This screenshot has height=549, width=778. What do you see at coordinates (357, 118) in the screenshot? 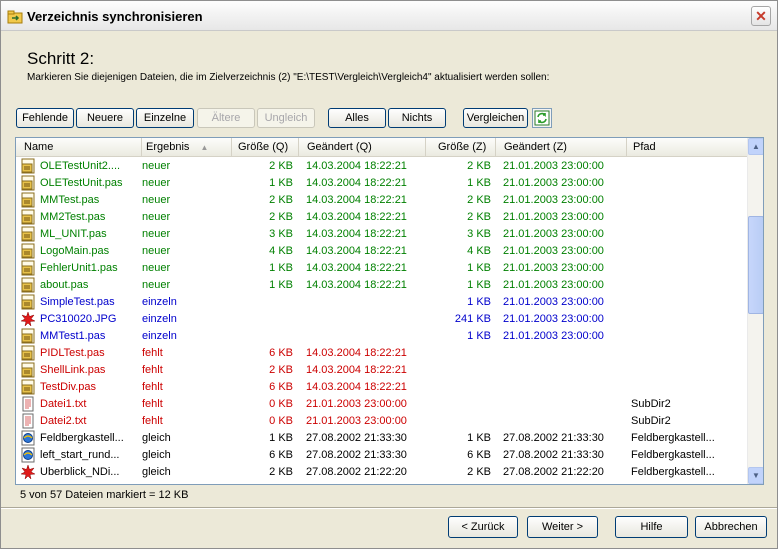
I see `alles-button: Alles` at bounding box center [357, 118].